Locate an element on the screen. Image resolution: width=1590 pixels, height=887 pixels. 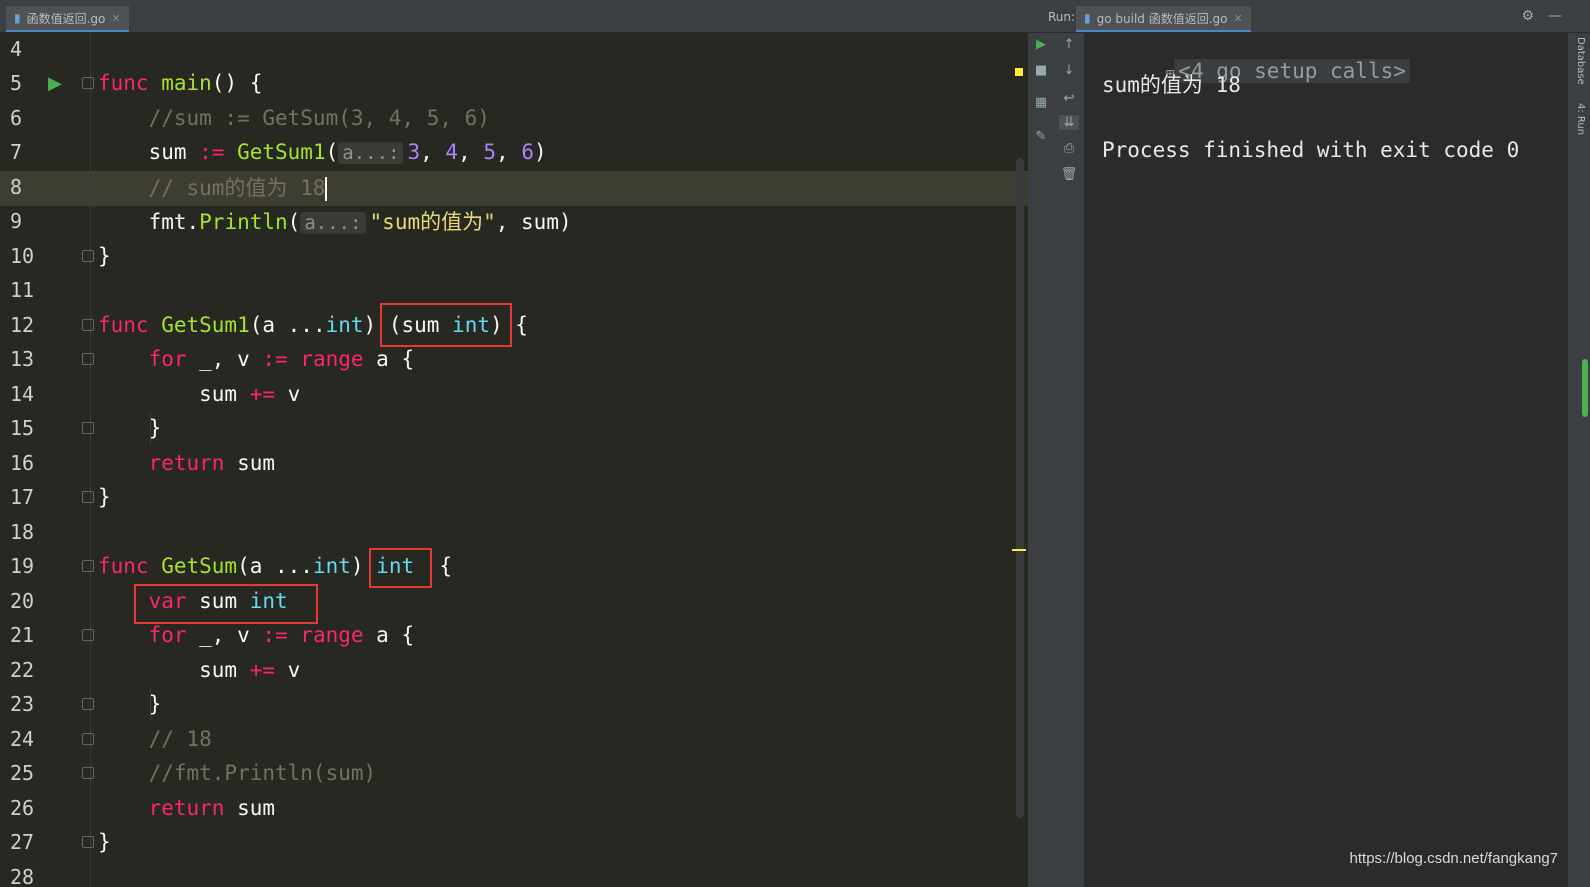
line-number: 14 is located at coordinates (22, 393).